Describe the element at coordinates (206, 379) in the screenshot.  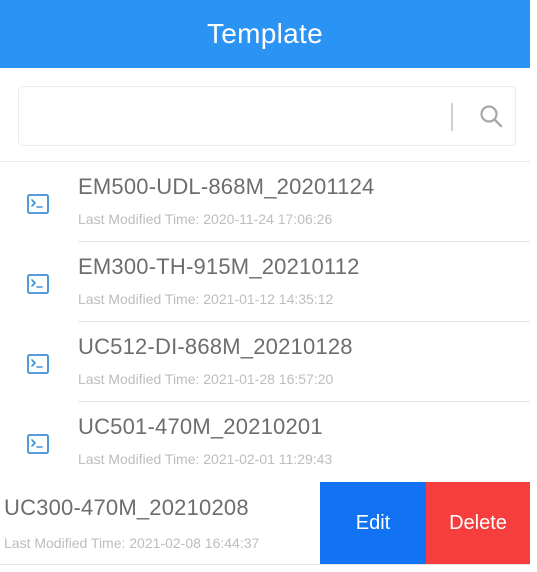
I see `template-modified-time: Last Modified Time: 2021-01-28 16:57:20` at that location.